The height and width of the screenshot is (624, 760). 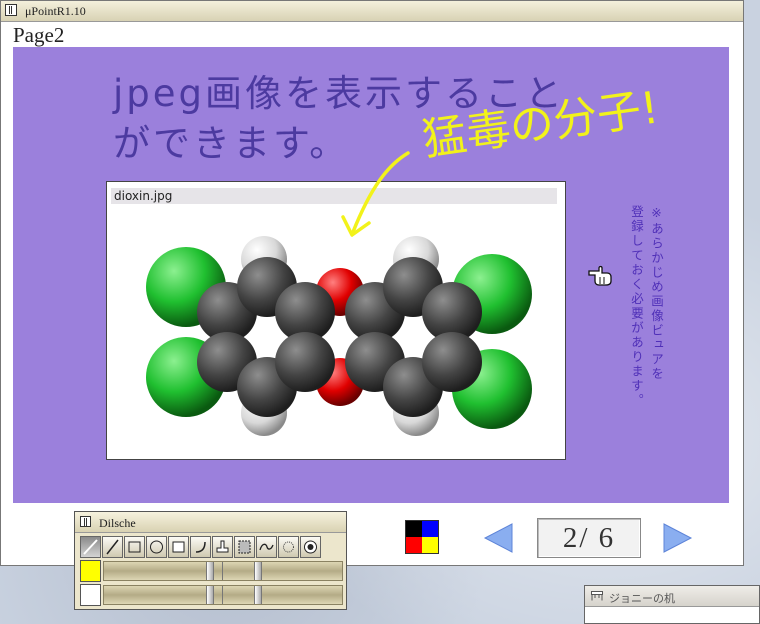 I want to click on hand-pointer-icon, so click(x=600, y=275).